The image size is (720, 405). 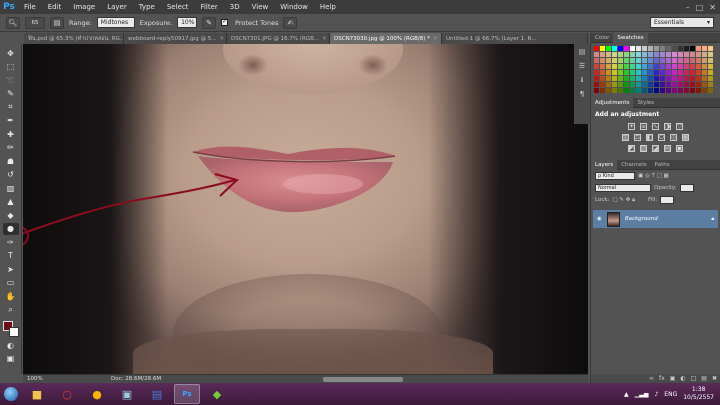 I want to click on menu-select: Select, so click(x=178, y=7).